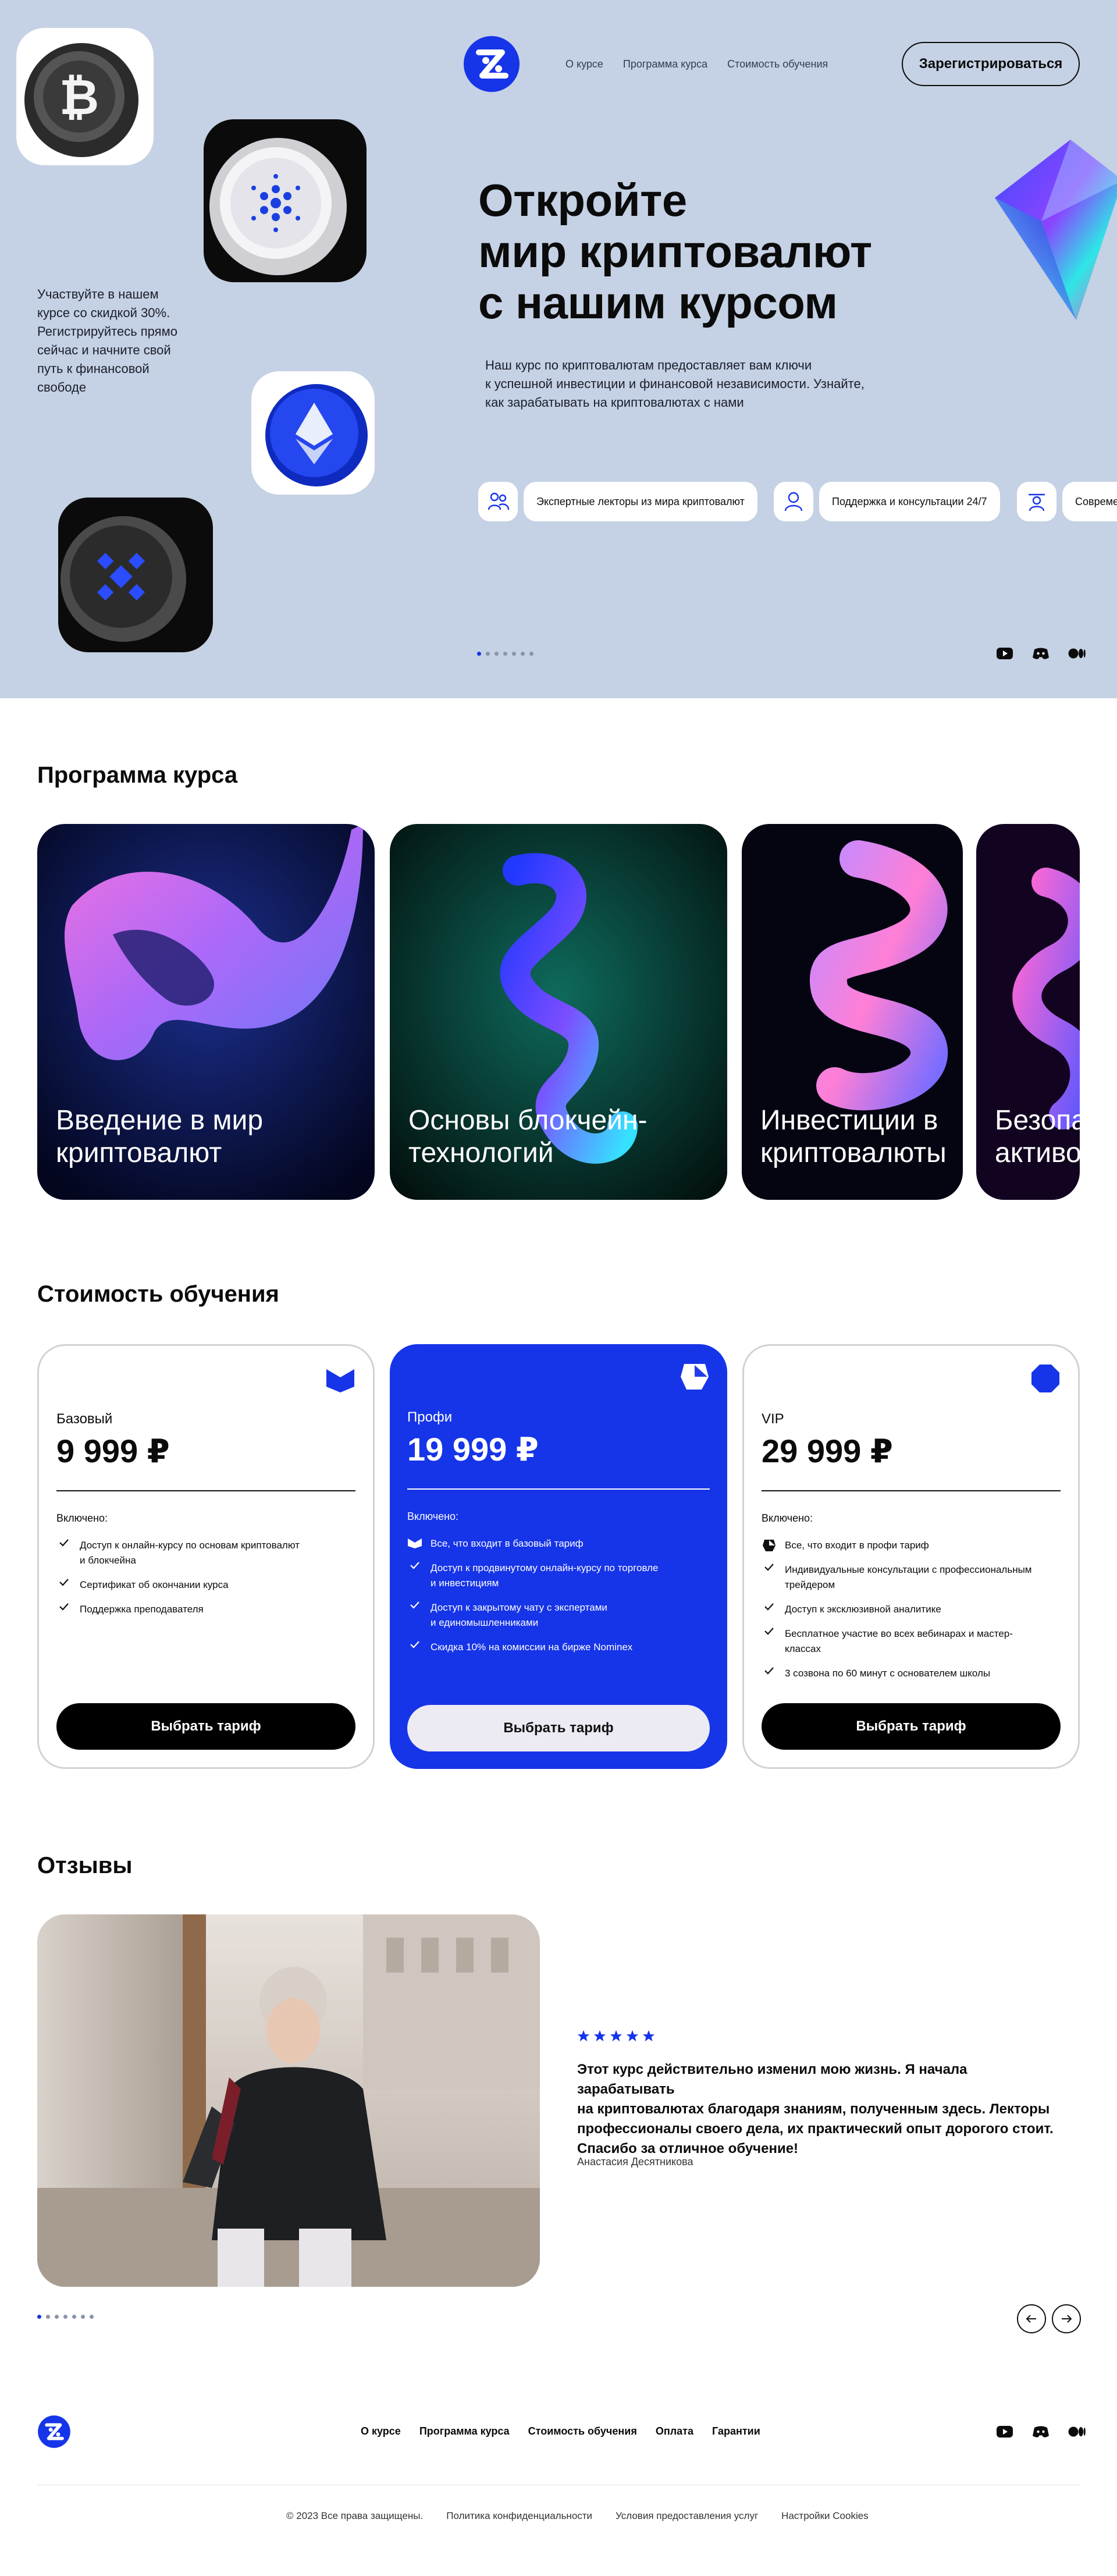  I want to click on nav-item-program: Программа курса, so click(665, 64).